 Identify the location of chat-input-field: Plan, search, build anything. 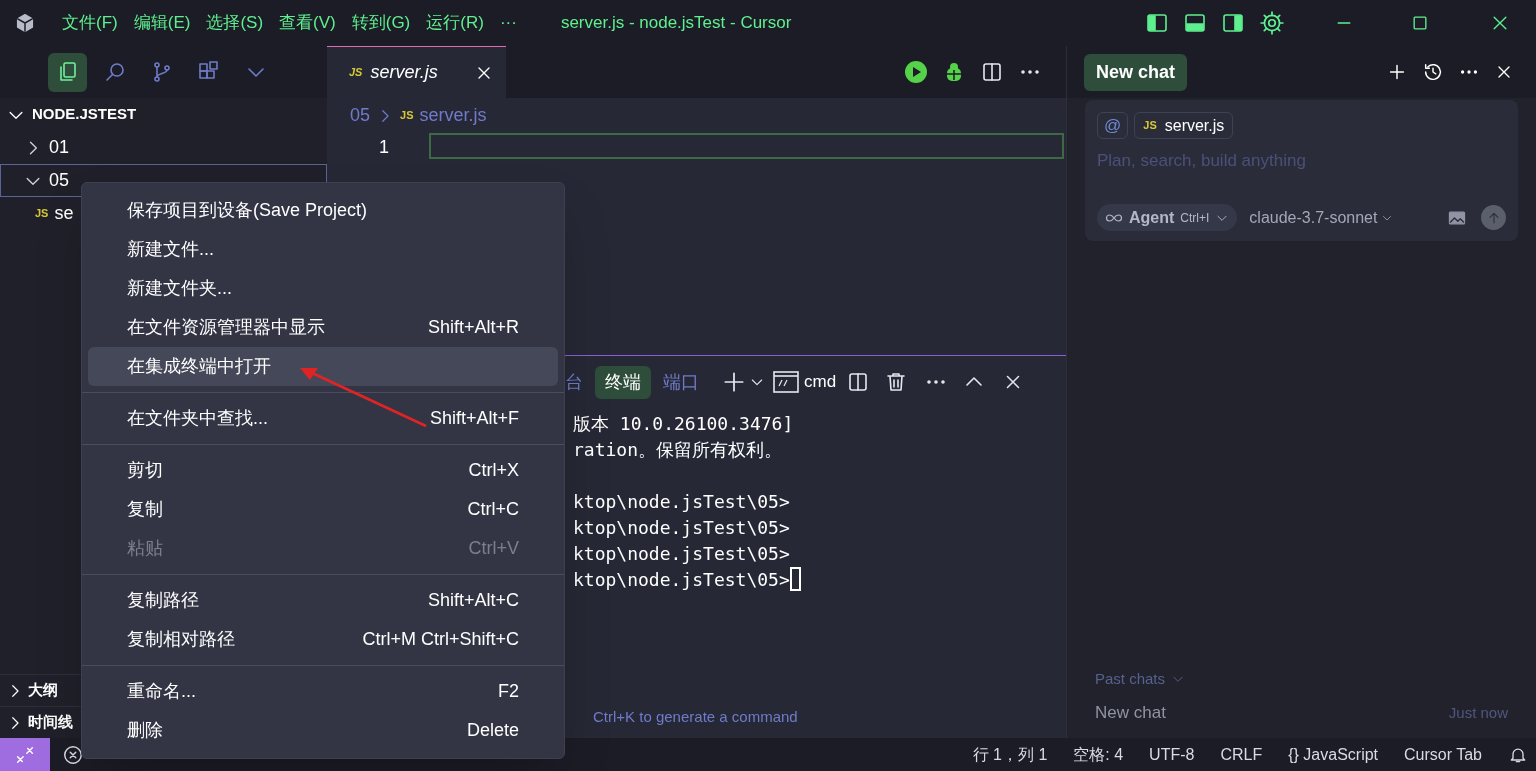
(1301, 161).